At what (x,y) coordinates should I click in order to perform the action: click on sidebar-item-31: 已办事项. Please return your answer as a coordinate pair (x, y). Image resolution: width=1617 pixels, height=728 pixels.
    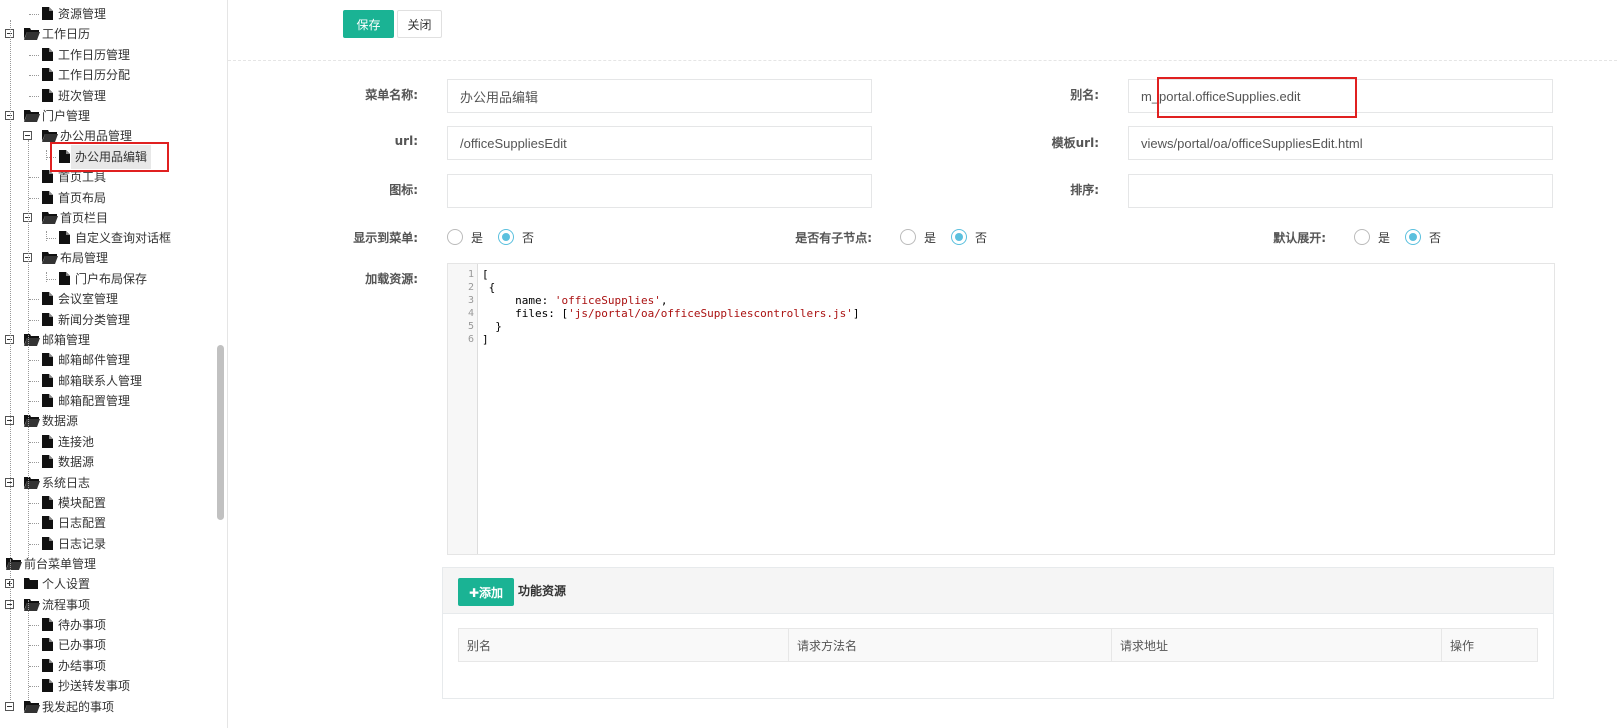
    Looking at the image, I should click on (107, 645).